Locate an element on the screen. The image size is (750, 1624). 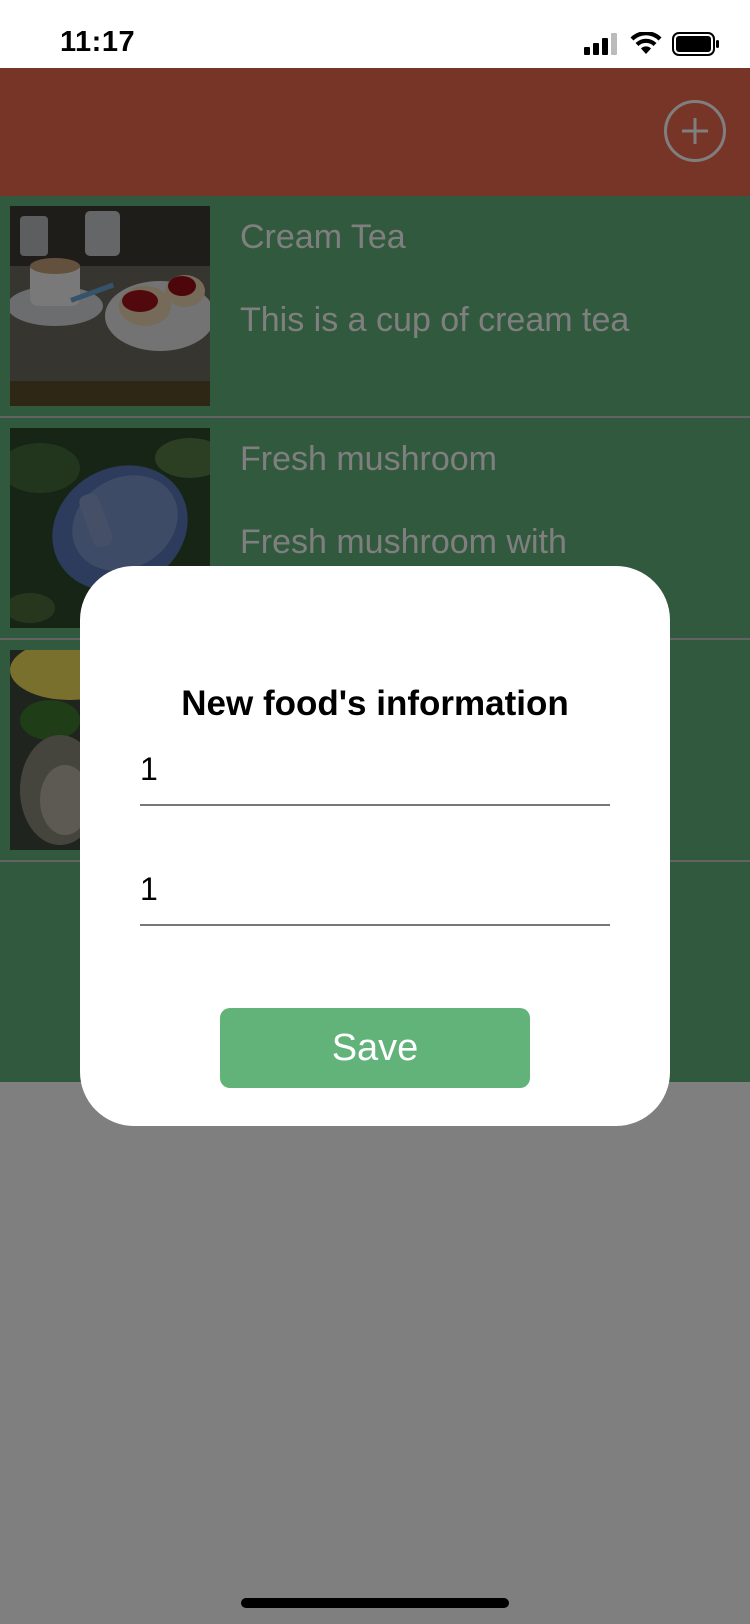
food-description-field is located at coordinates (375, 890).